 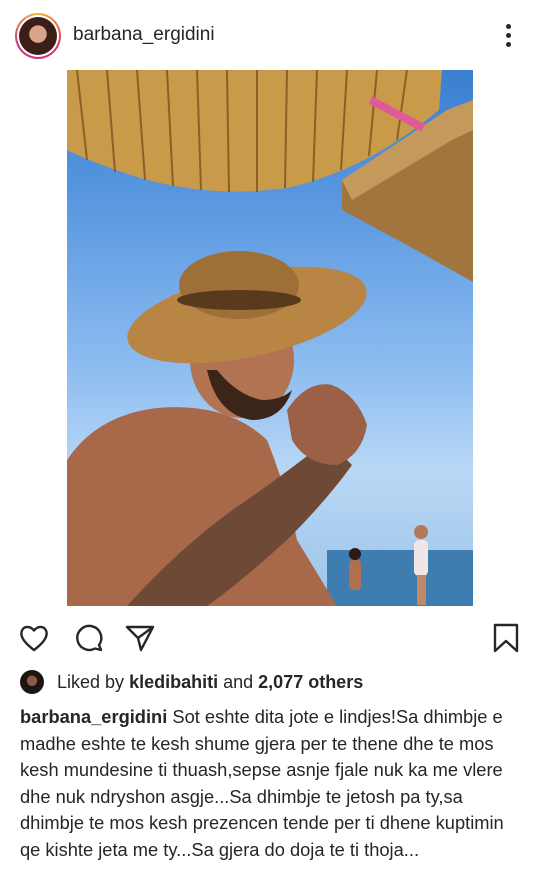 I want to click on bookmark-icon, so click(x=506, y=638).